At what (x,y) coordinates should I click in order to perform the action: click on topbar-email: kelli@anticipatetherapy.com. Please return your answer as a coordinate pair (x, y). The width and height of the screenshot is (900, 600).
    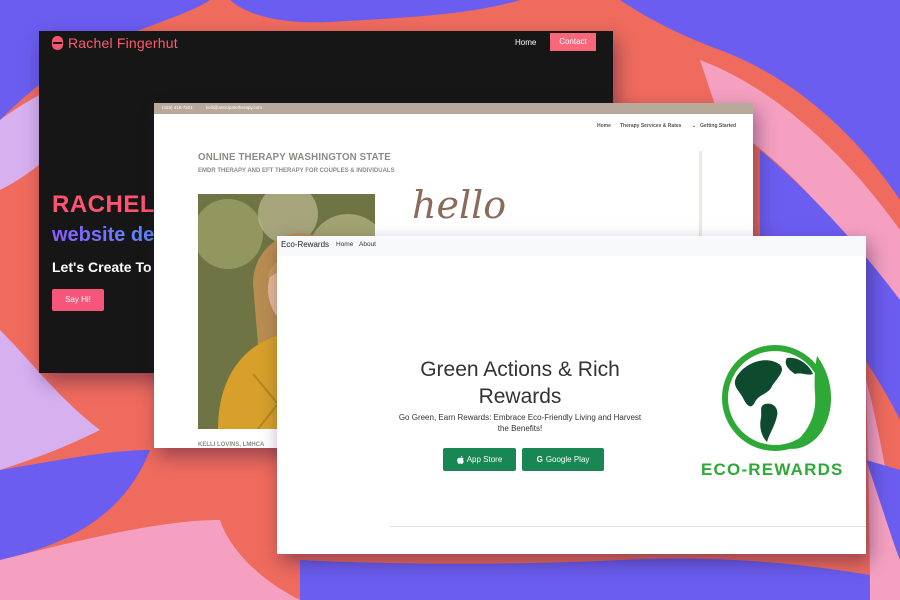
    Looking at the image, I should click on (234, 107).